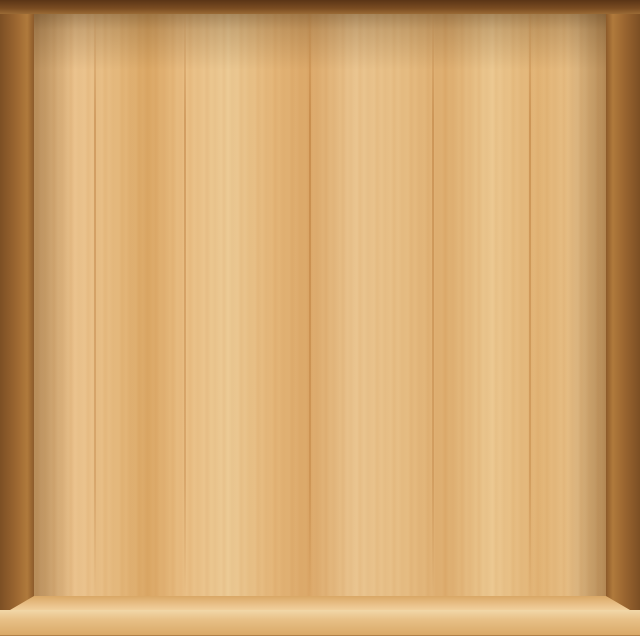 This screenshot has height=636, width=640. Describe the element at coordinates (320, 603) in the screenshot. I see `shelf-top-surface` at that location.